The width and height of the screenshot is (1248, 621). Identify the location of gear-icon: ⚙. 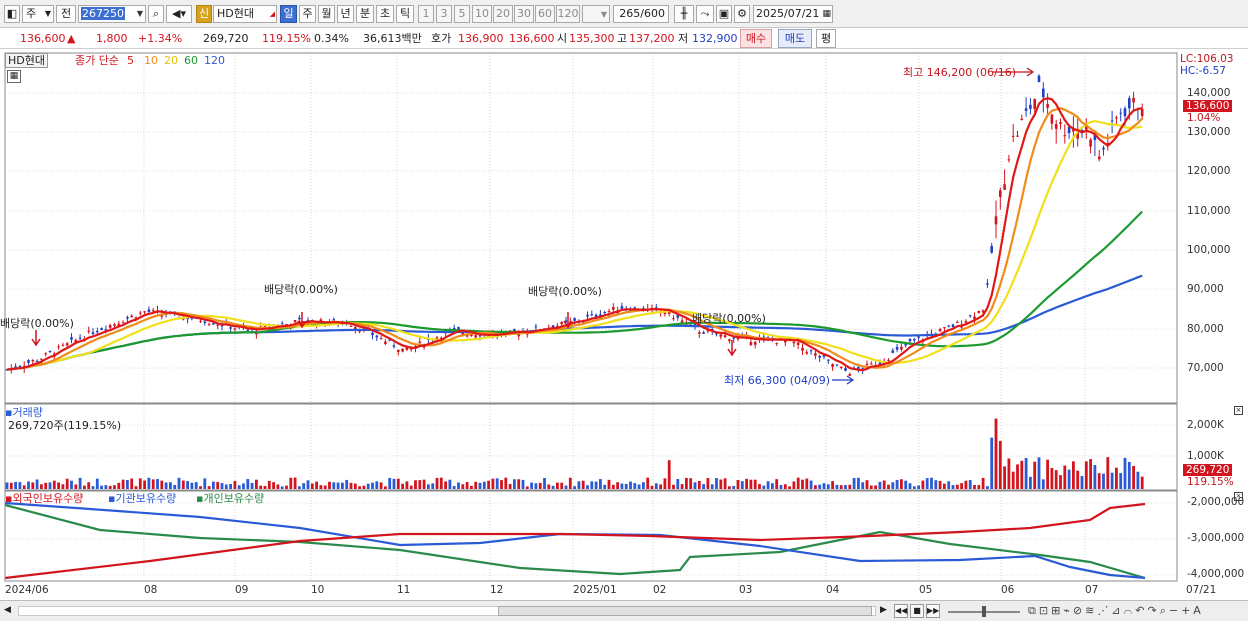
(742, 14).